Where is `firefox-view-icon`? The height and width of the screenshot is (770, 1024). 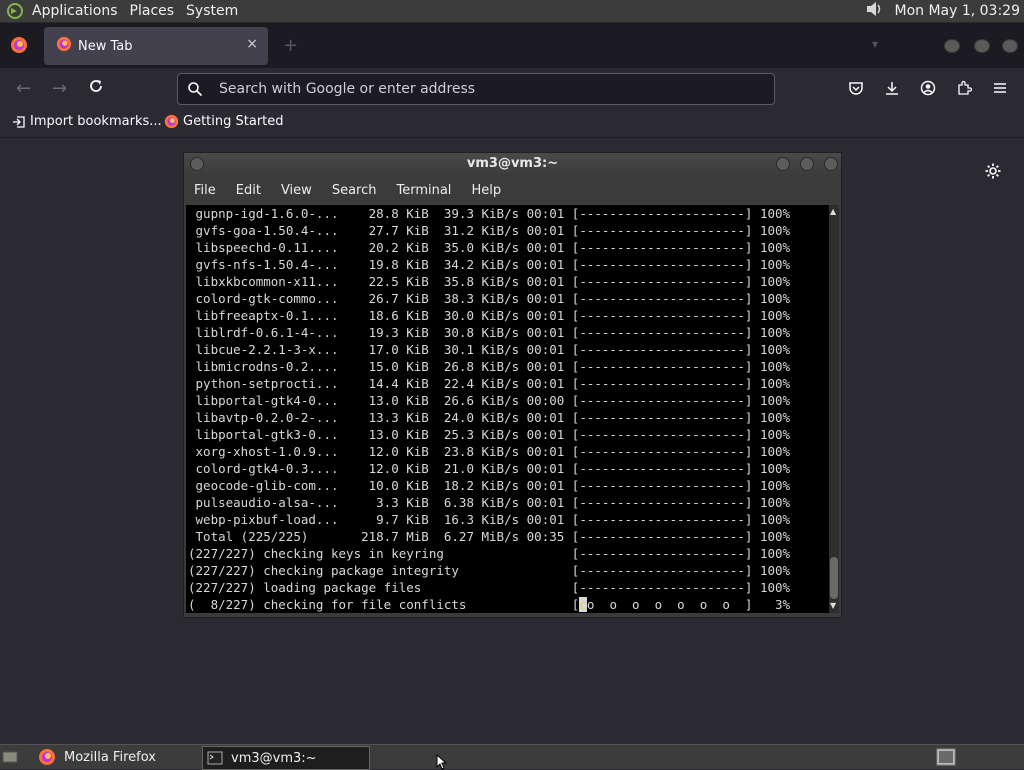
firefox-view-icon is located at coordinates (19, 47).